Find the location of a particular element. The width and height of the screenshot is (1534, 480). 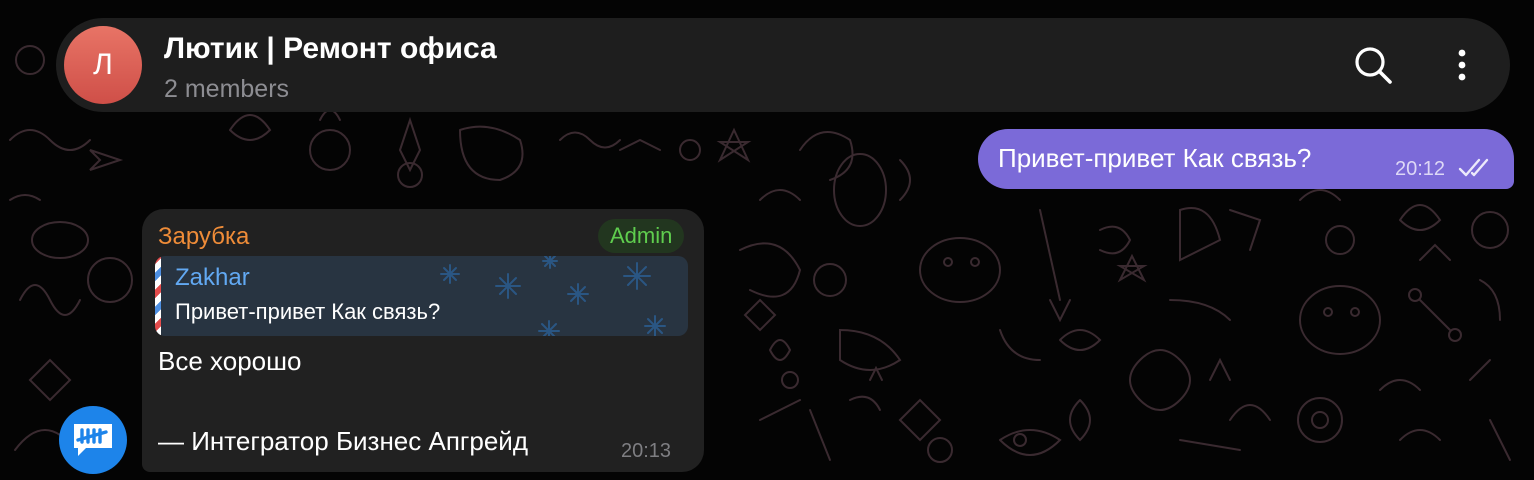

group-avatar: Л is located at coordinates (103, 65).